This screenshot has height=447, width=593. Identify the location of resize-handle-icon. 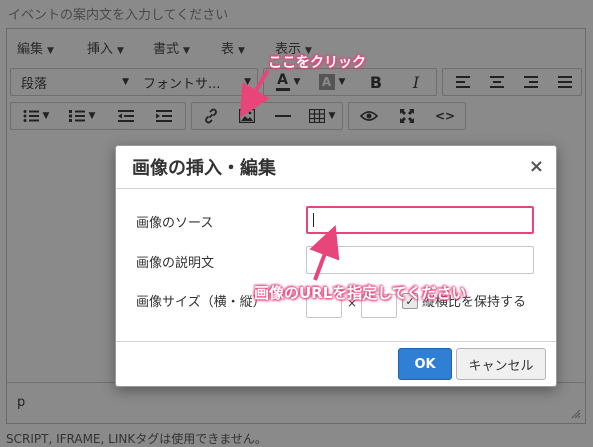
(576, 414).